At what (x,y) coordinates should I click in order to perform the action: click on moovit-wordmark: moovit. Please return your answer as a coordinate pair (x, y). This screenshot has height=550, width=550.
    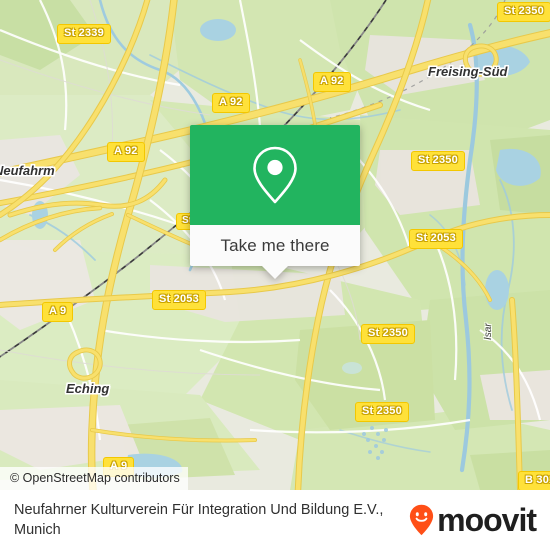
    Looking at the image, I should click on (487, 520).